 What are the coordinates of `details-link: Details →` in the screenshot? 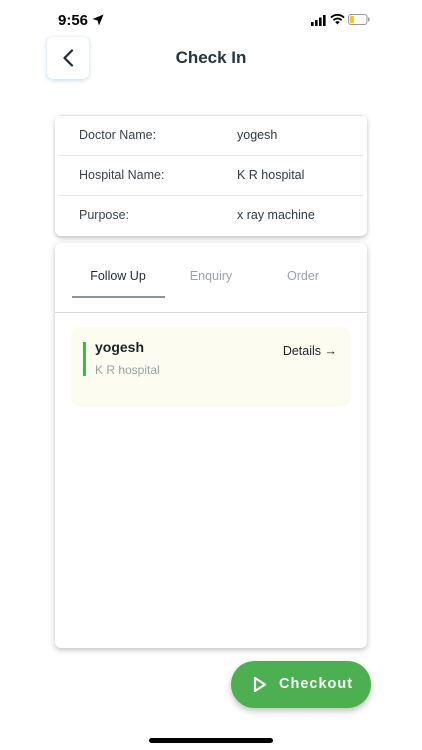 It's located at (310, 351).